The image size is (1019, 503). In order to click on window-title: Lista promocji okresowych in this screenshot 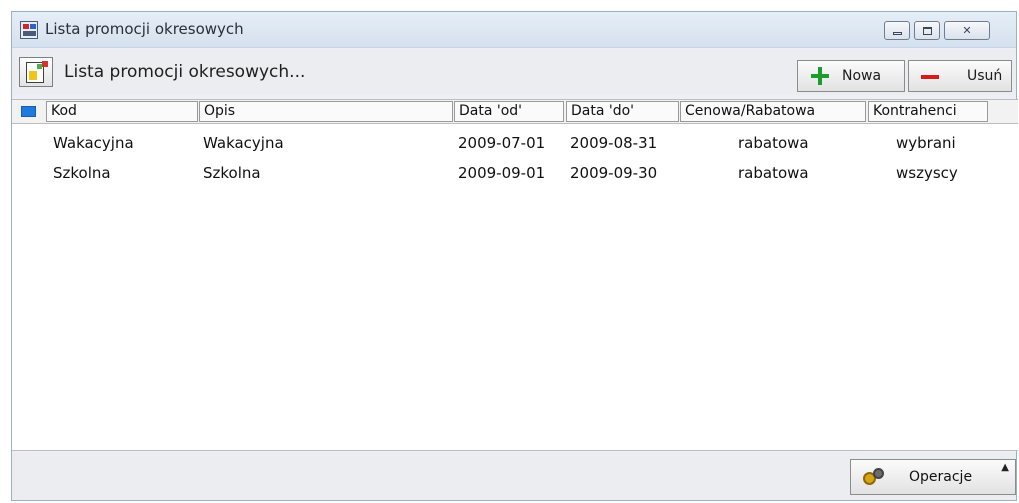, I will do `click(144, 29)`.